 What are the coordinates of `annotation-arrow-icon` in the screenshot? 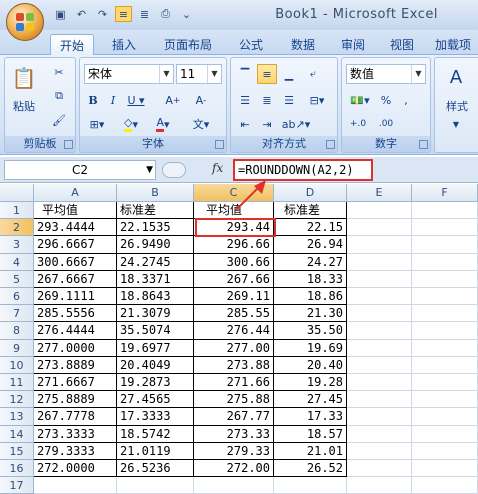 It's located at (250, 195).